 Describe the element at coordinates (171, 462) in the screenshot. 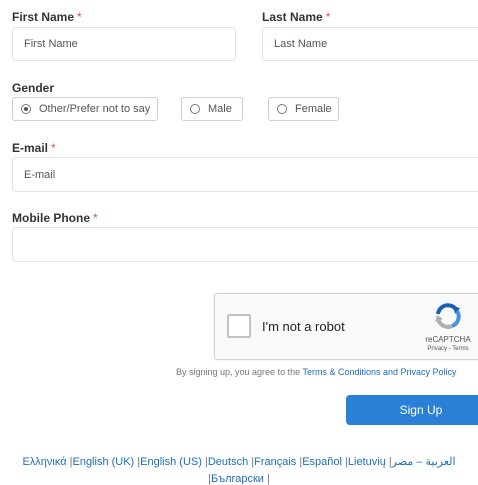

I see `language-link: English (US)` at that location.